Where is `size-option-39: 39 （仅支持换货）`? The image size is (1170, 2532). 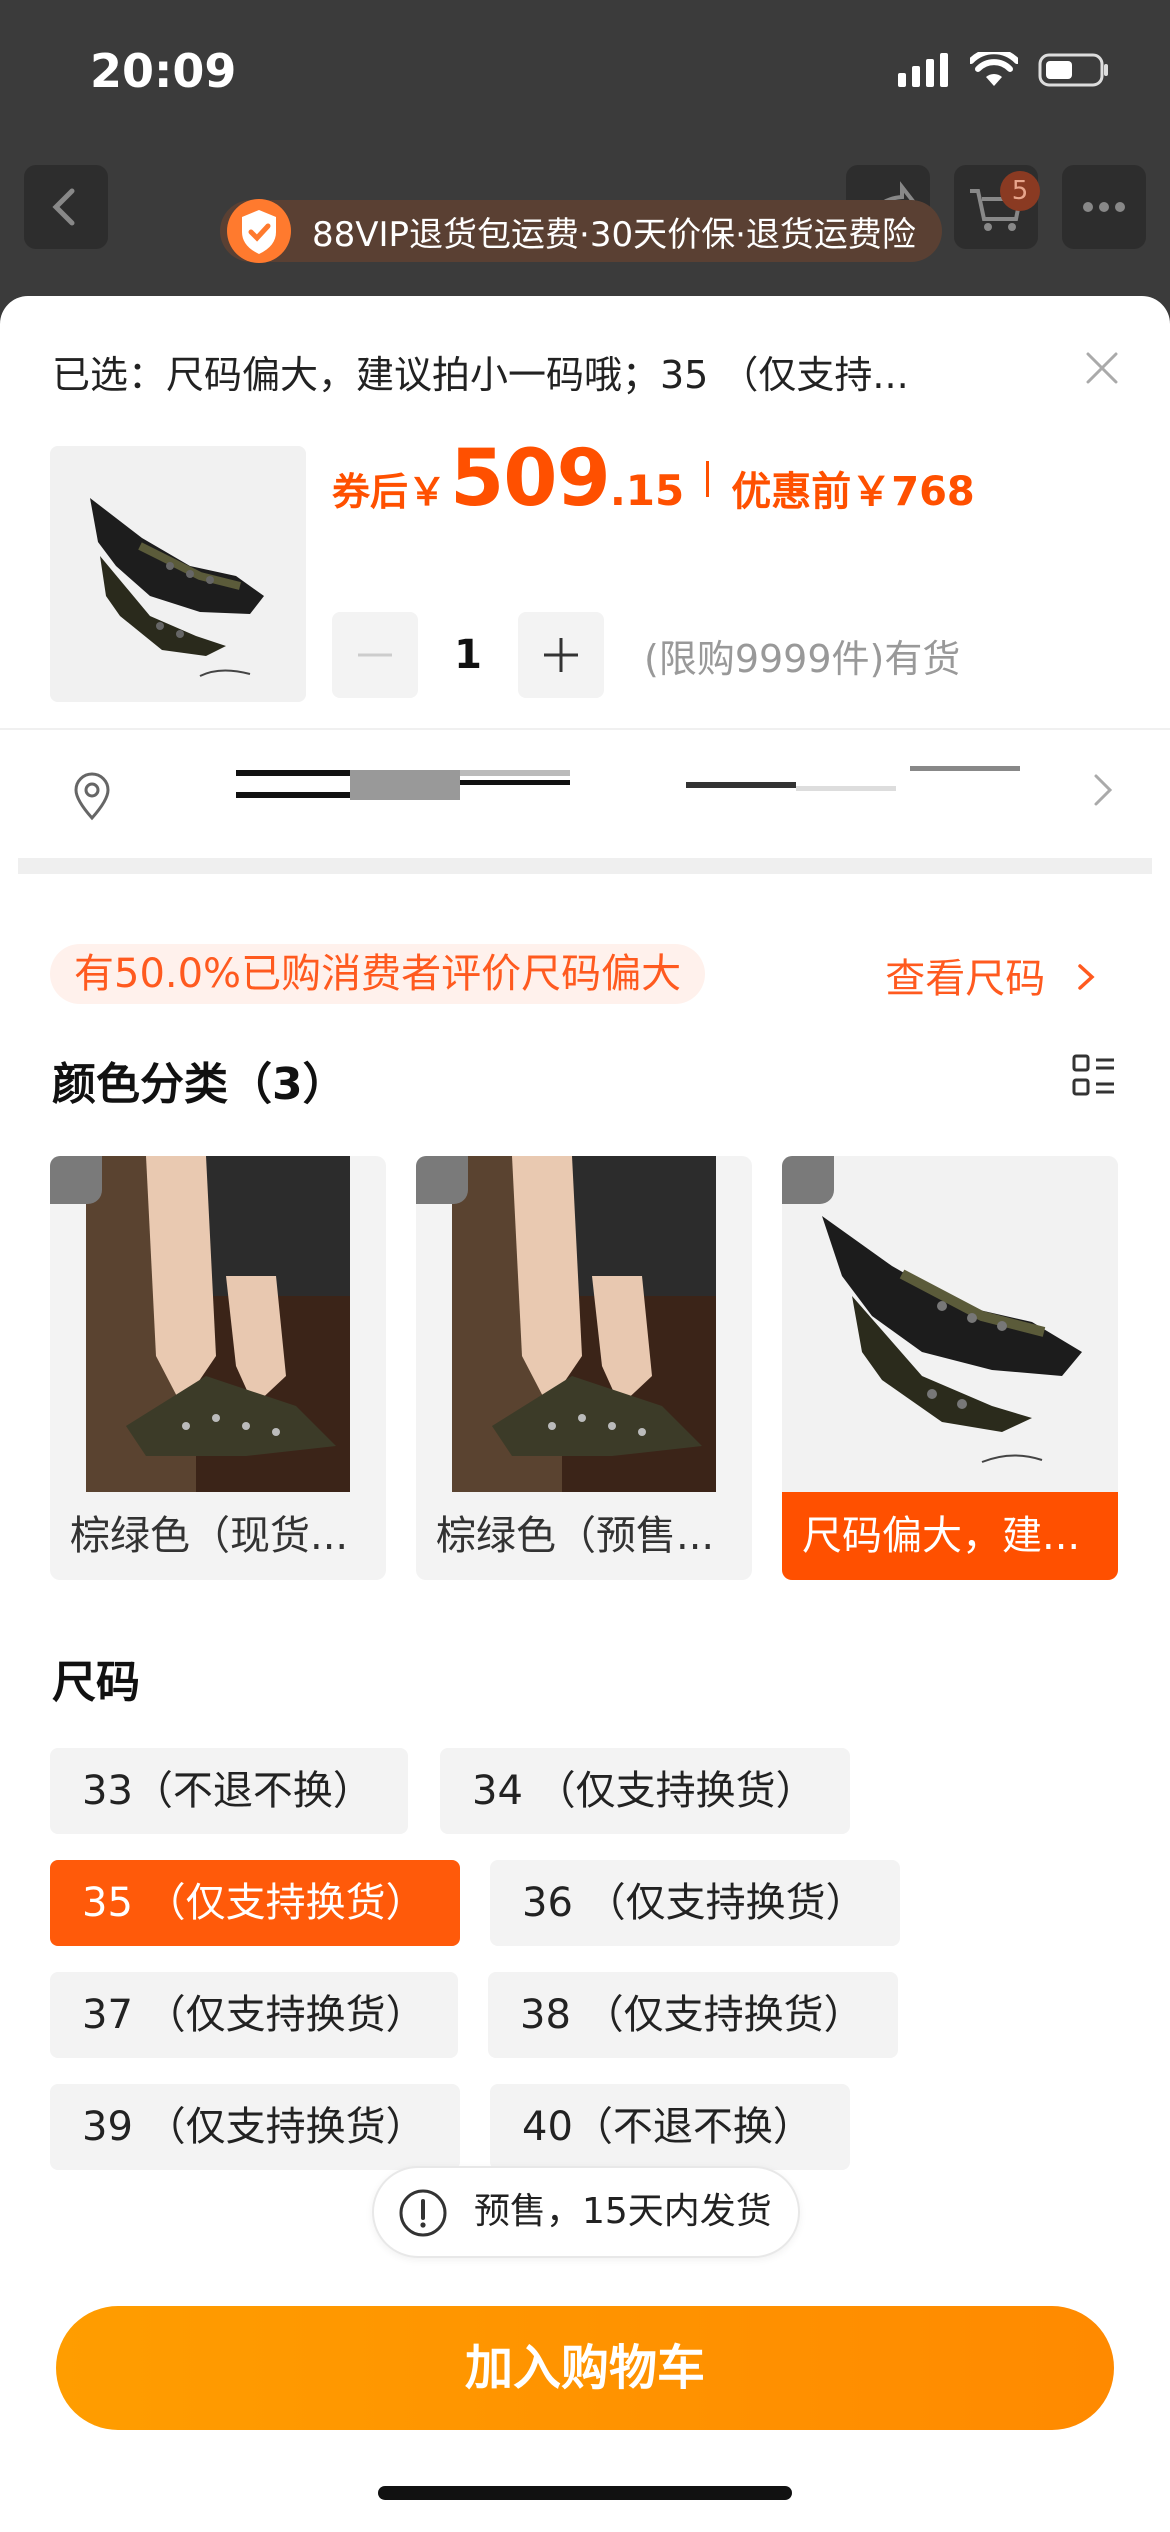 size-option-39: 39 （仅支持换货） is located at coordinates (255, 2127).